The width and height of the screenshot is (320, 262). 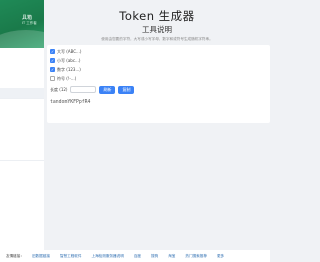 I want to click on option-numbers: ✓ 数字 (123...), so click(x=65, y=69).